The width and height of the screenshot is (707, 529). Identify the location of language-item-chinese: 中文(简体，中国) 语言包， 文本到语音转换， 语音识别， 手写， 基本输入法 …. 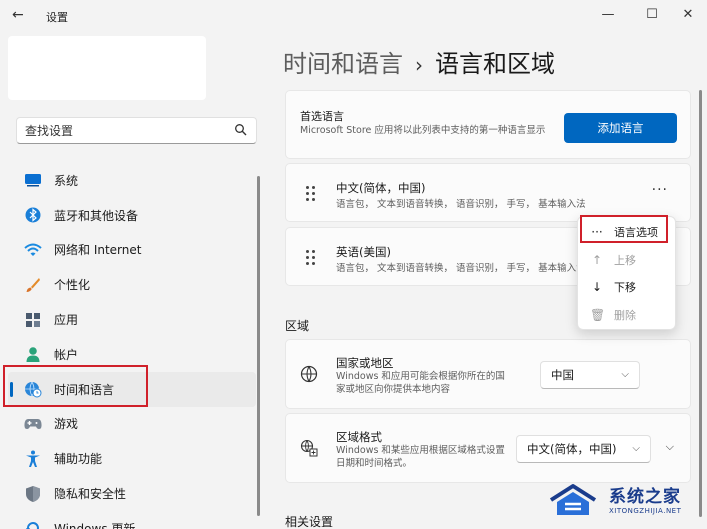
(488, 192).